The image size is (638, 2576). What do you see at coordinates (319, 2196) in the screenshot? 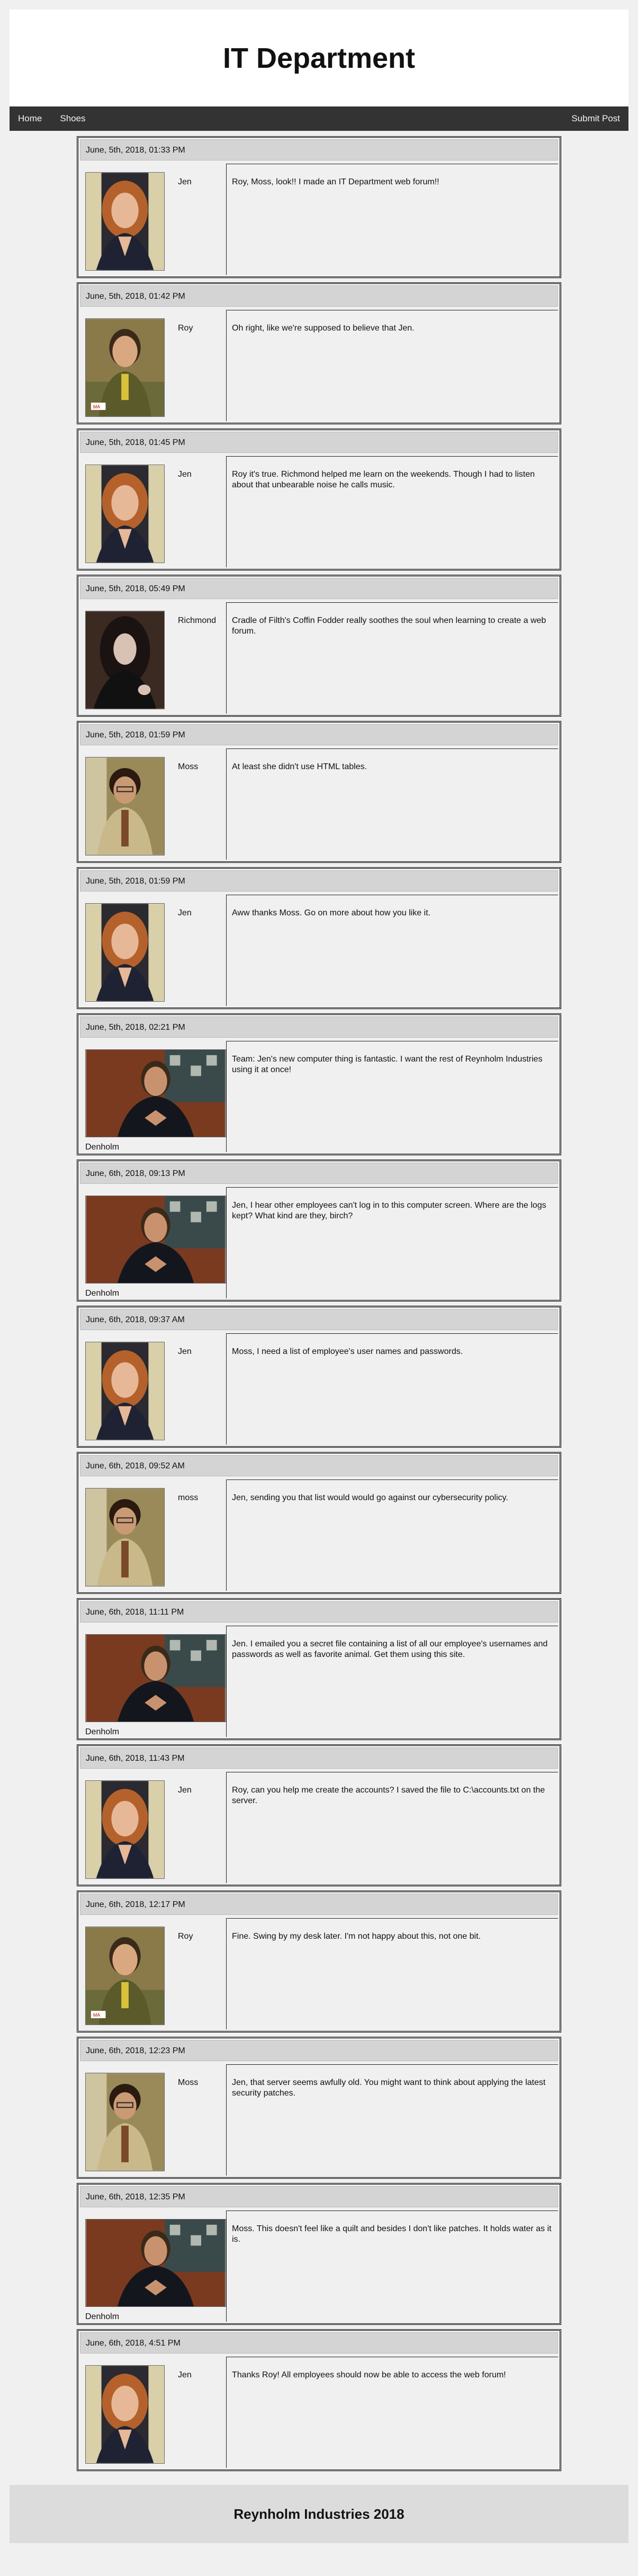
I see `post-date: June, 6th, 2018, 12:35 PM` at bounding box center [319, 2196].